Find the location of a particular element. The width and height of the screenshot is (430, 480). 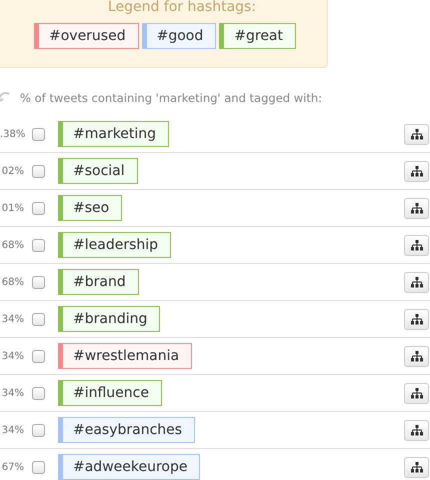

hashtag-tag: #branding is located at coordinates (109, 319).